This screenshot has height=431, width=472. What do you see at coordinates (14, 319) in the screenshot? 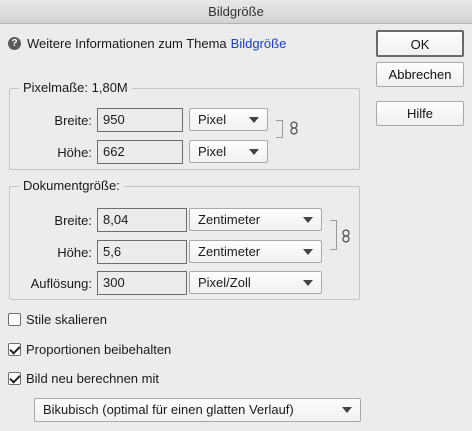
I see `scale-styles-checkbox` at bounding box center [14, 319].